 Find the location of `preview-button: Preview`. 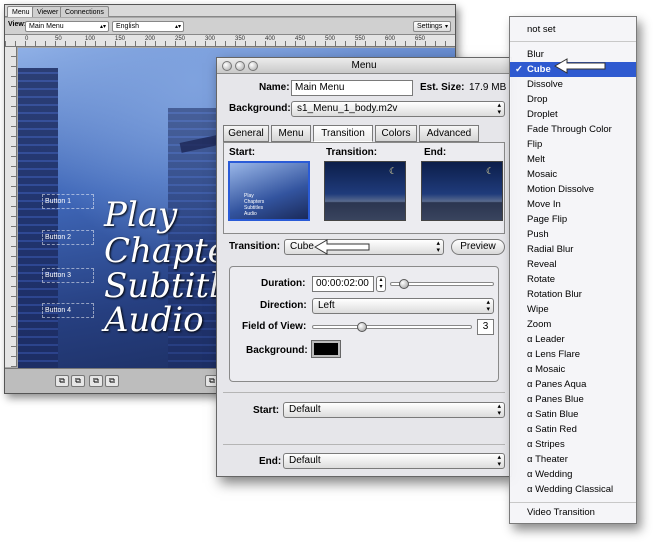

preview-button: Preview is located at coordinates (478, 247).